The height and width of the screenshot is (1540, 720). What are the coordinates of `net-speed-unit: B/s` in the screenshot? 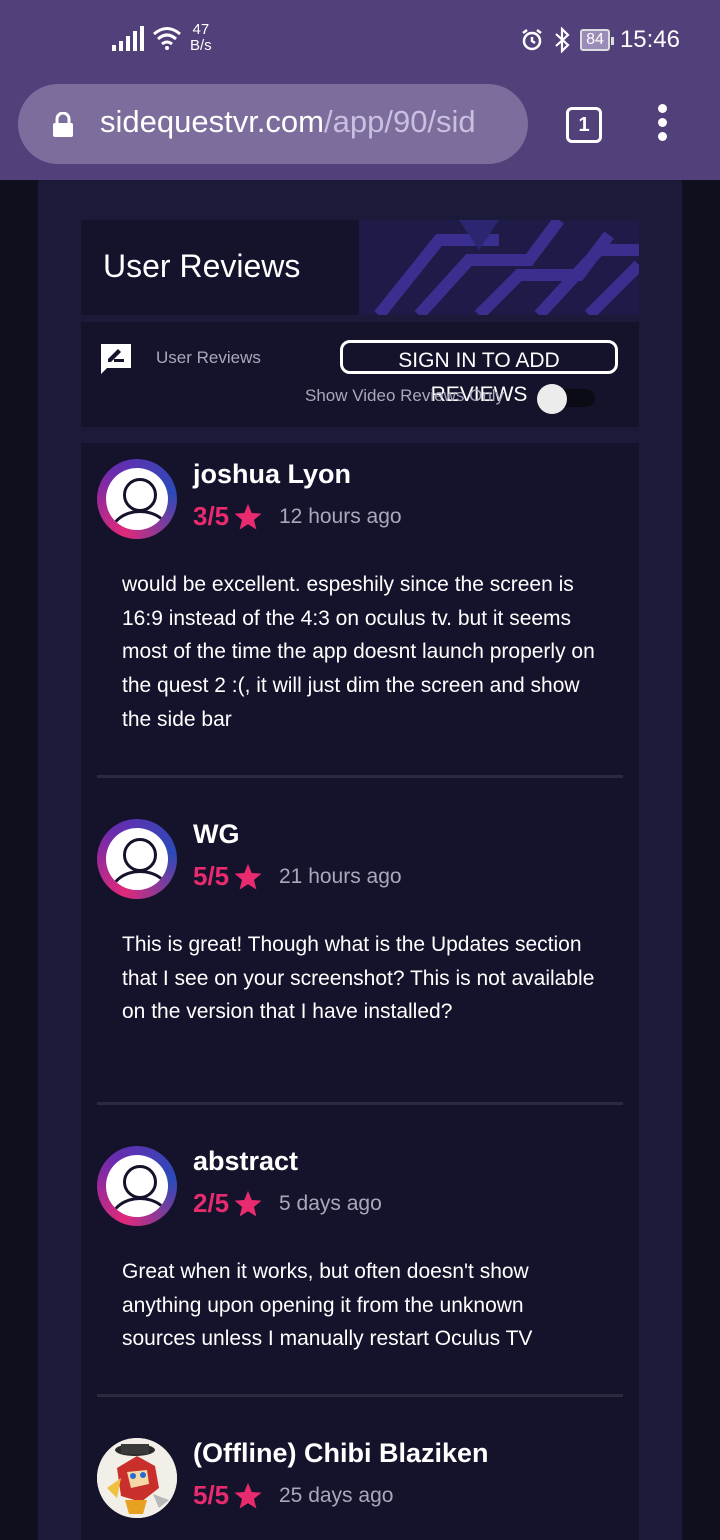 It's located at (201, 45).